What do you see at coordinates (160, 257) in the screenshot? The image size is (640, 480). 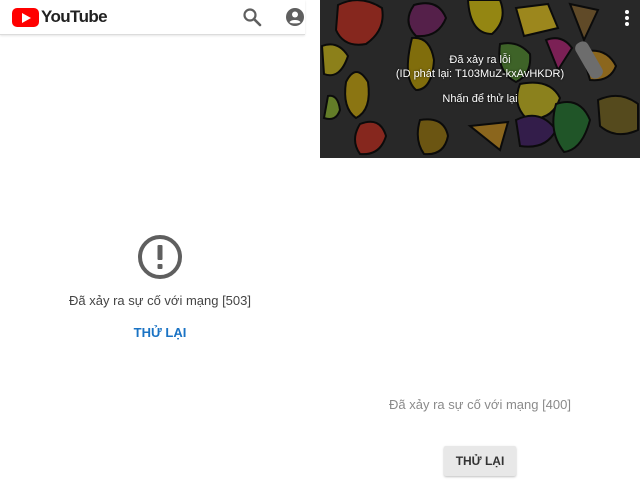 I see `exclamation-circle-icon` at bounding box center [160, 257].